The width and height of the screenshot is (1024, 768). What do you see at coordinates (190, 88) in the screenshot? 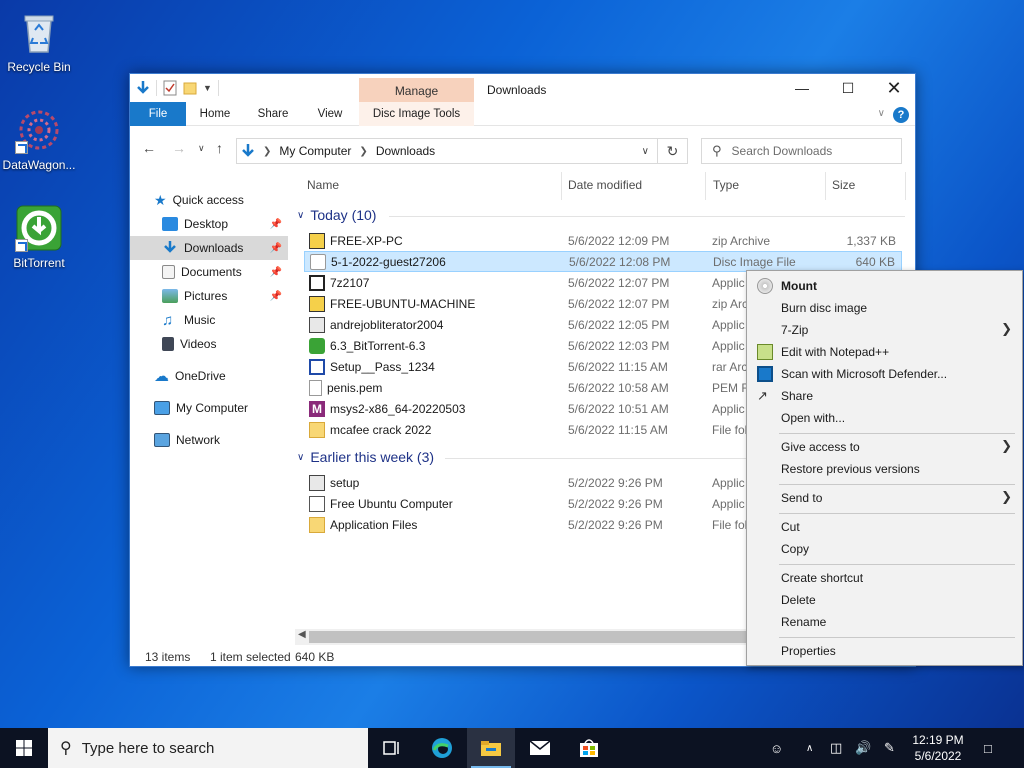
I see `new-folder-icon` at bounding box center [190, 88].